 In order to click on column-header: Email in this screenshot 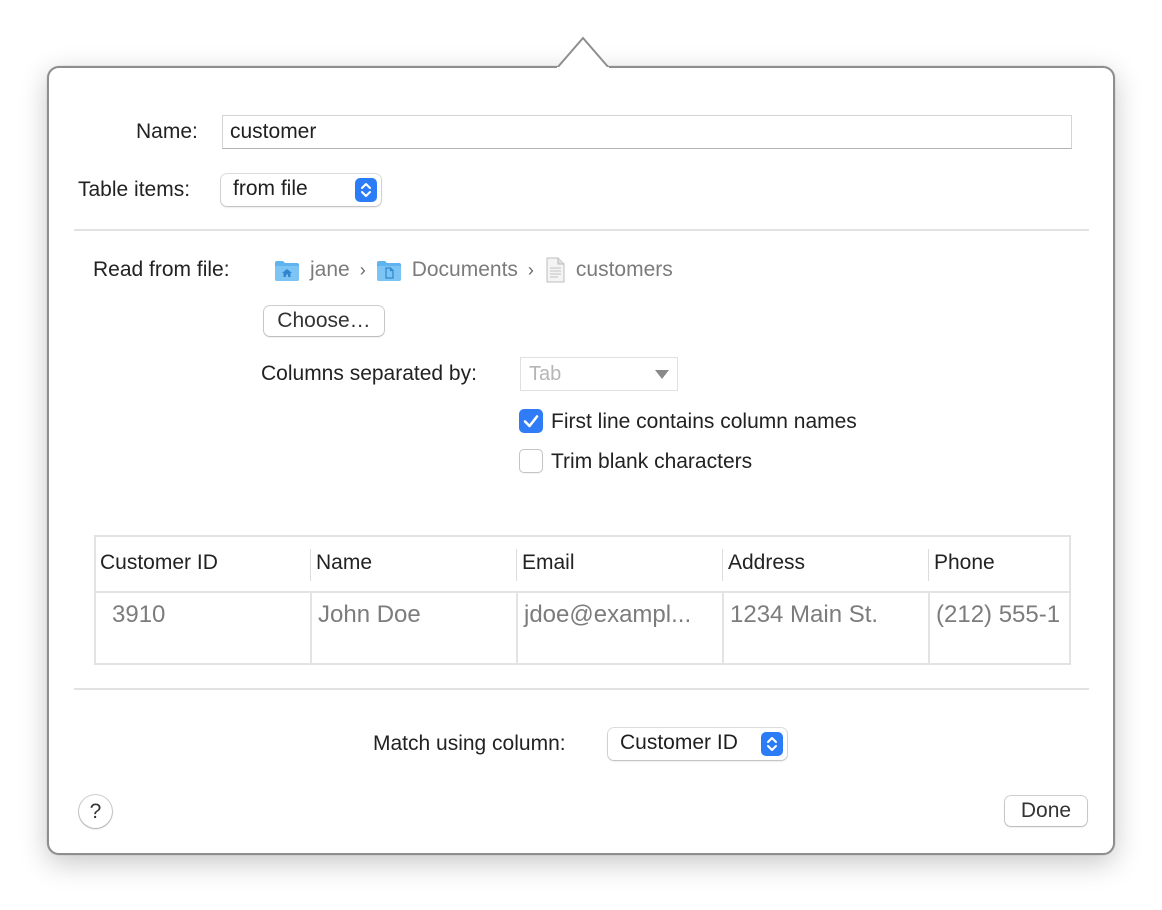, I will do `click(548, 563)`.